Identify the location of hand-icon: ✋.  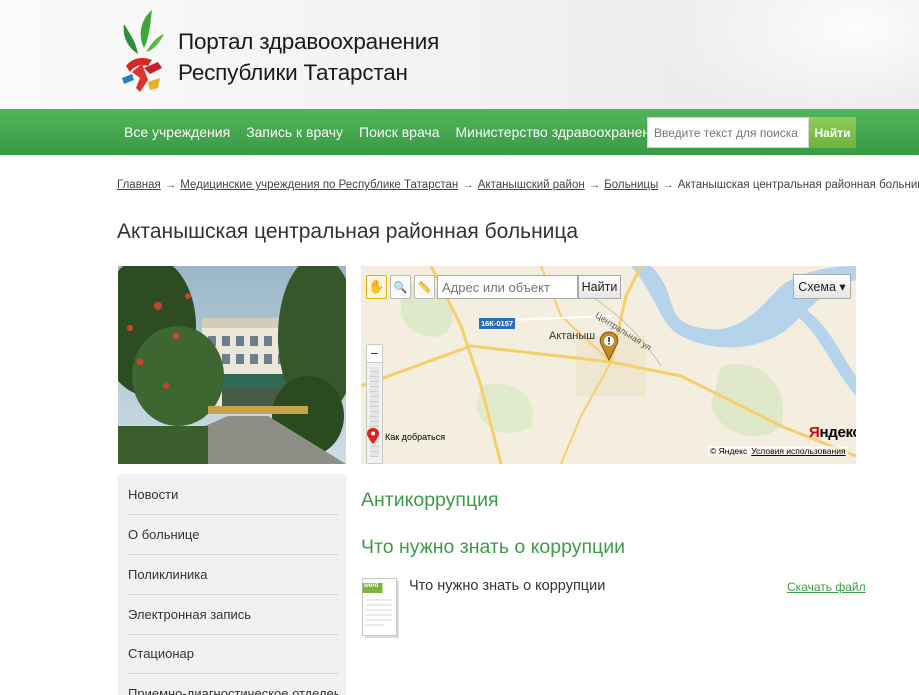
(376, 286).